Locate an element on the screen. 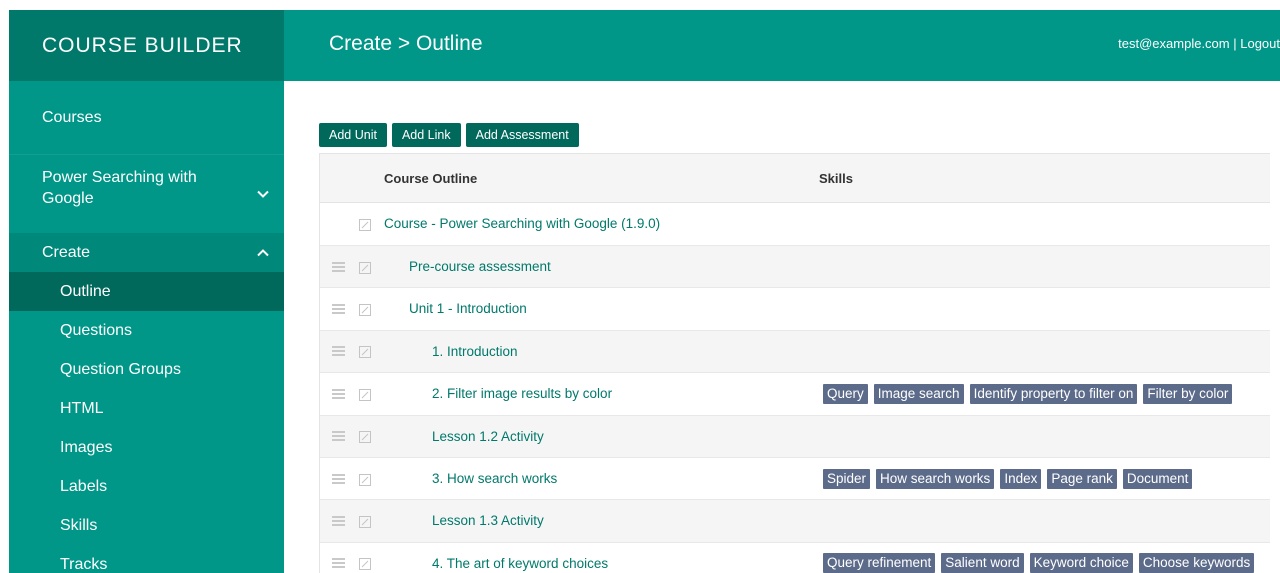 The height and width of the screenshot is (573, 1280). table-row: 1. Introduction is located at coordinates (795, 352).